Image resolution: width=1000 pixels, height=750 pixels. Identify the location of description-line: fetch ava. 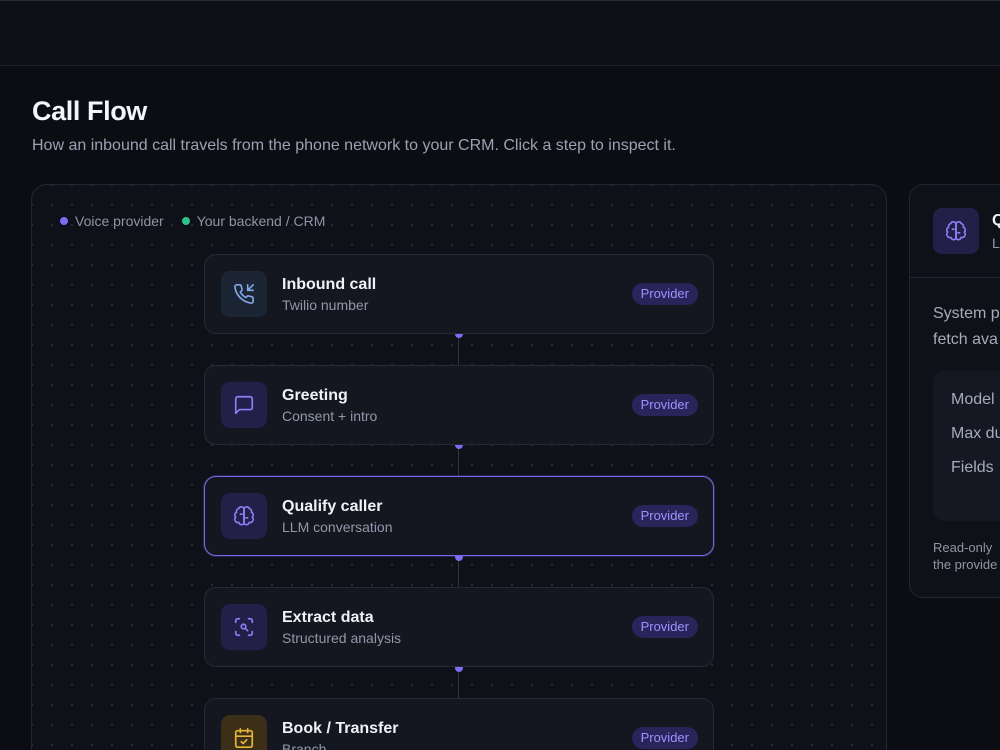
(965, 339).